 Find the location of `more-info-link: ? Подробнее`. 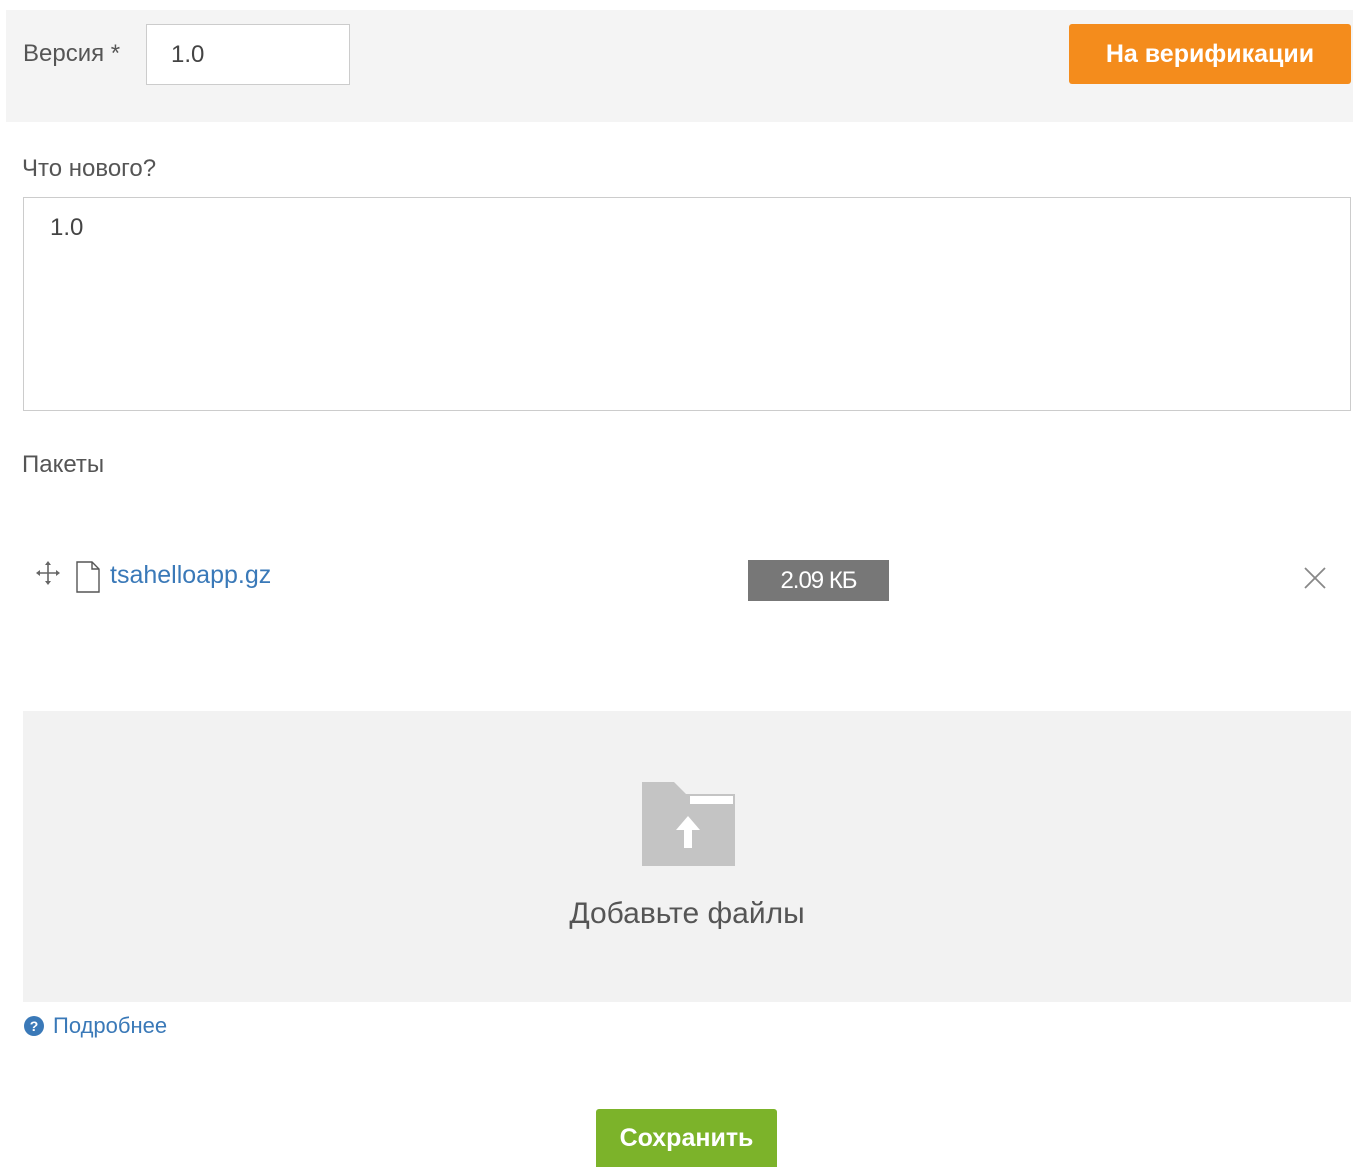

more-info-link: ? Подробнее is located at coordinates (95, 1026).